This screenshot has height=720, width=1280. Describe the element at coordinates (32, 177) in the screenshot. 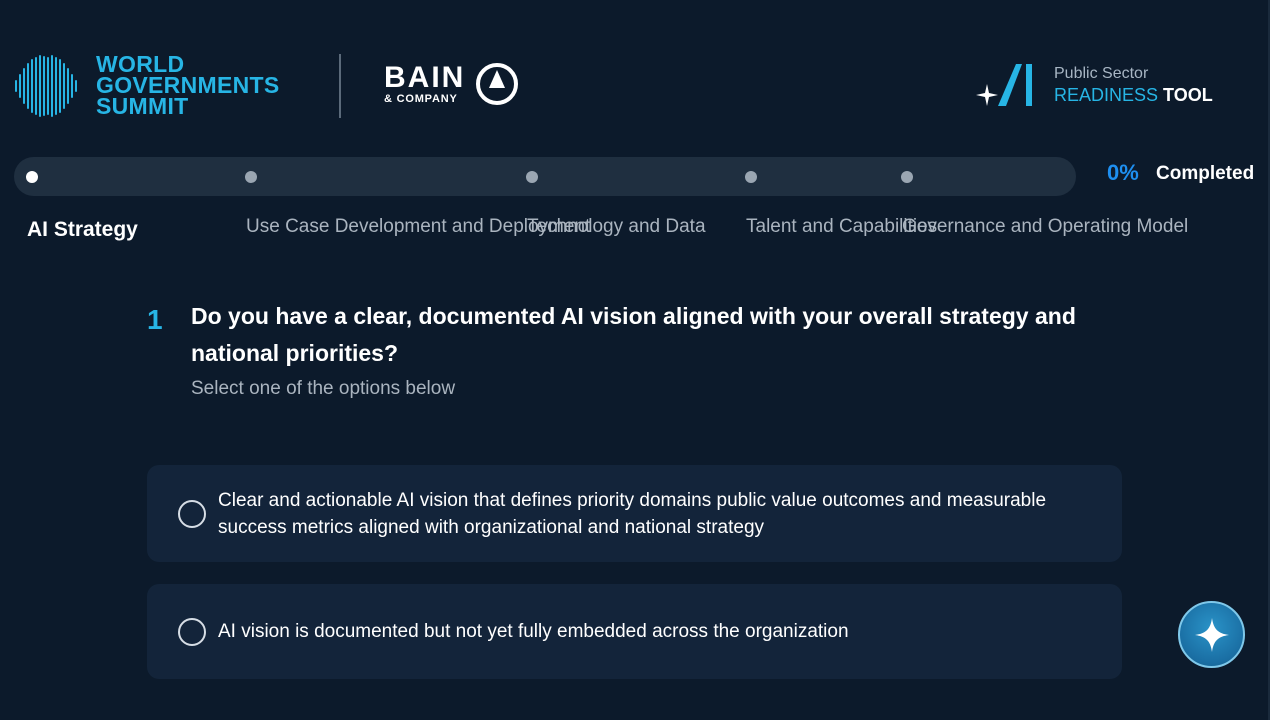

I see `step-dot-ai-strategy` at that location.